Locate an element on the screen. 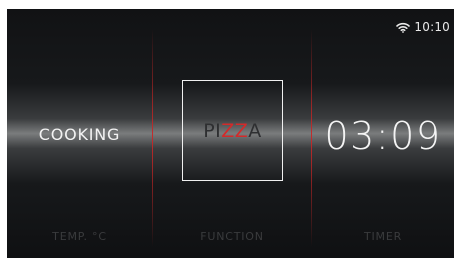 This screenshot has height=261, width=454. function-name-part-1: PI is located at coordinates (212, 130).